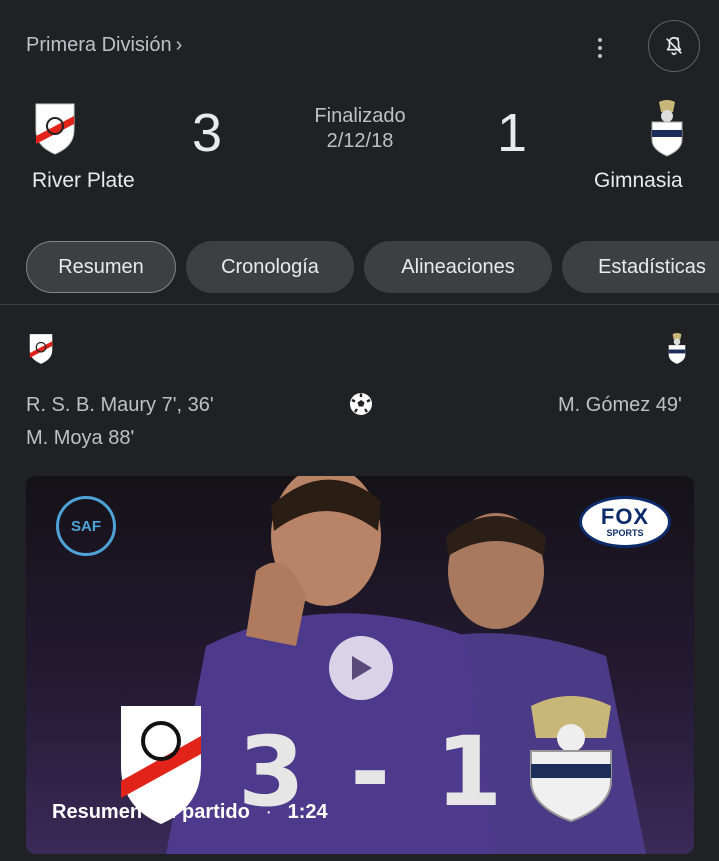 The width and height of the screenshot is (719, 861). I want to click on notification-bell-icon, so click(674, 46).